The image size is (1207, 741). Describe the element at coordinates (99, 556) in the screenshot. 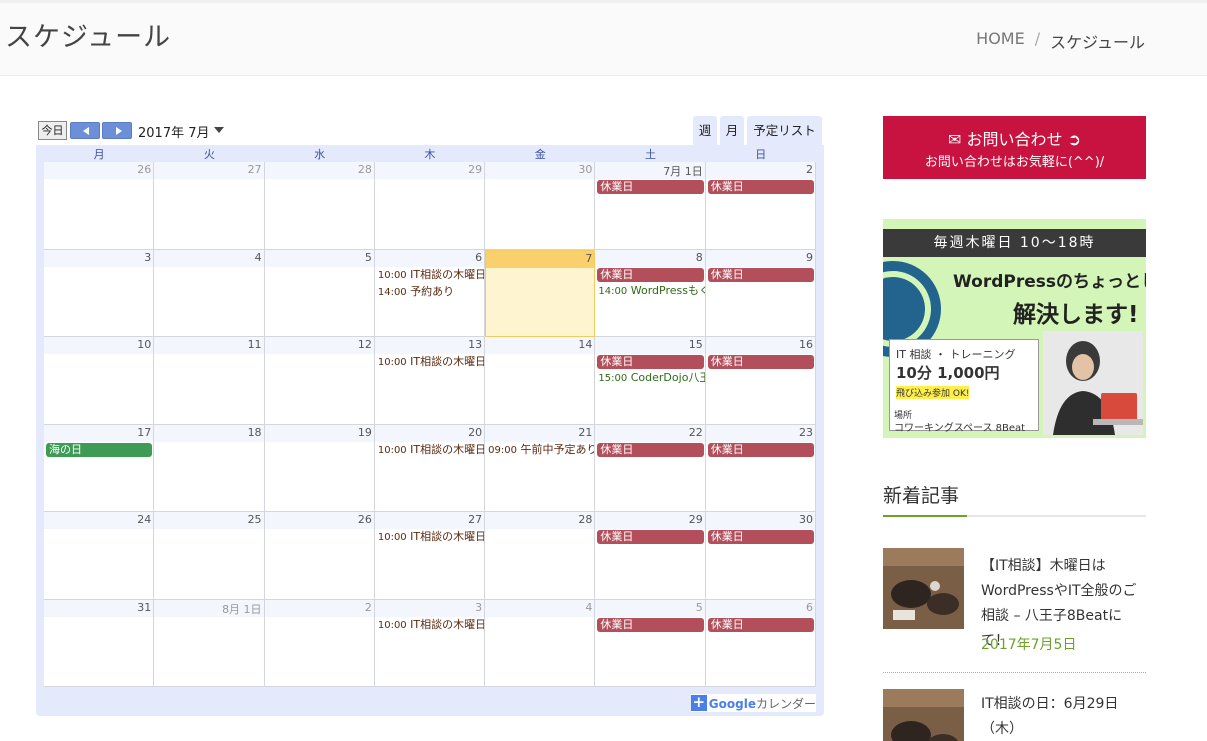

I see `calendar-day-cell: 24` at that location.